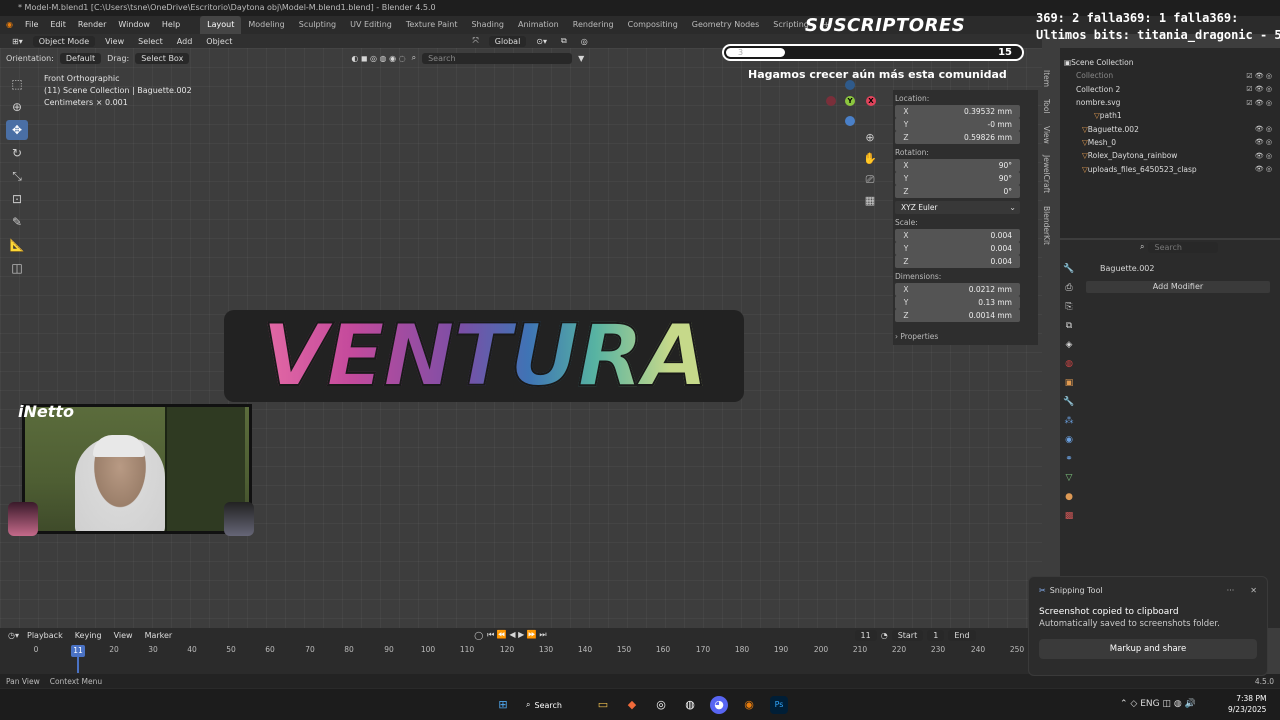  I want to click on tab-view: View, so click(1046, 135).